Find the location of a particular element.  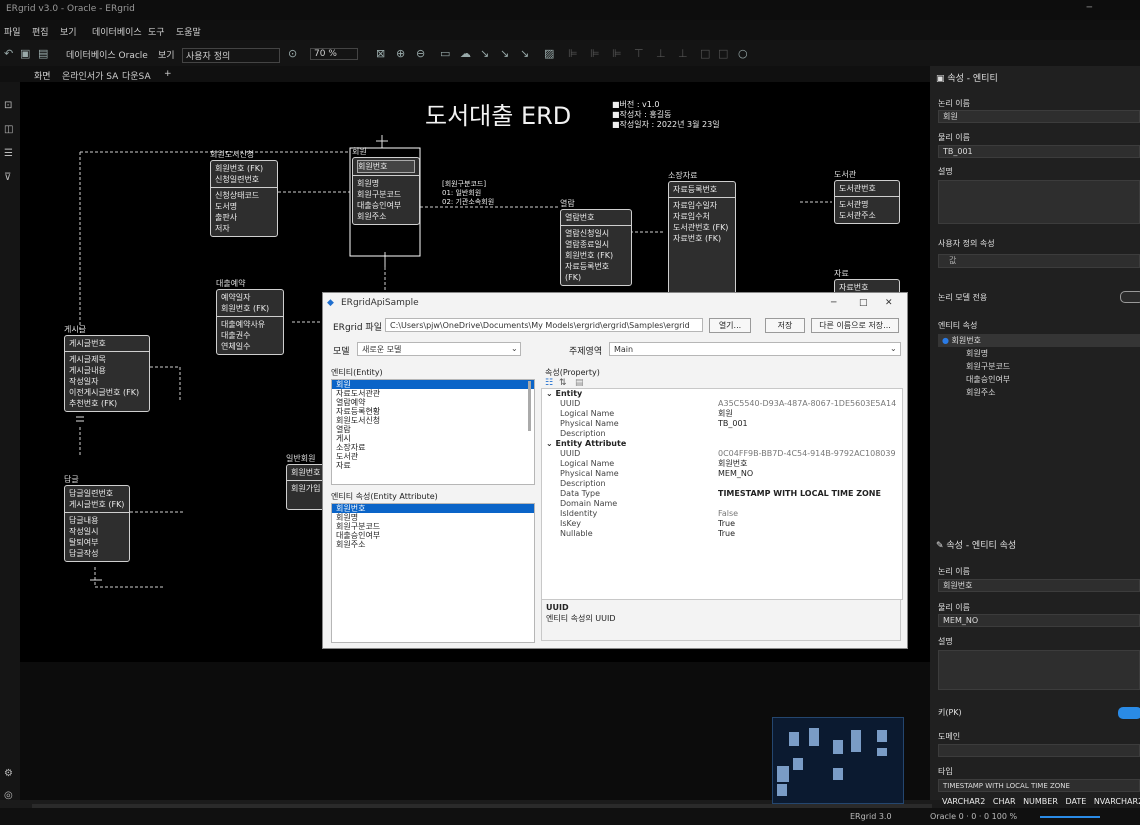

entity-box: 회원번호 회원명 회원구분코드 대출승인여부 회원주소 is located at coordinates (386, 191).